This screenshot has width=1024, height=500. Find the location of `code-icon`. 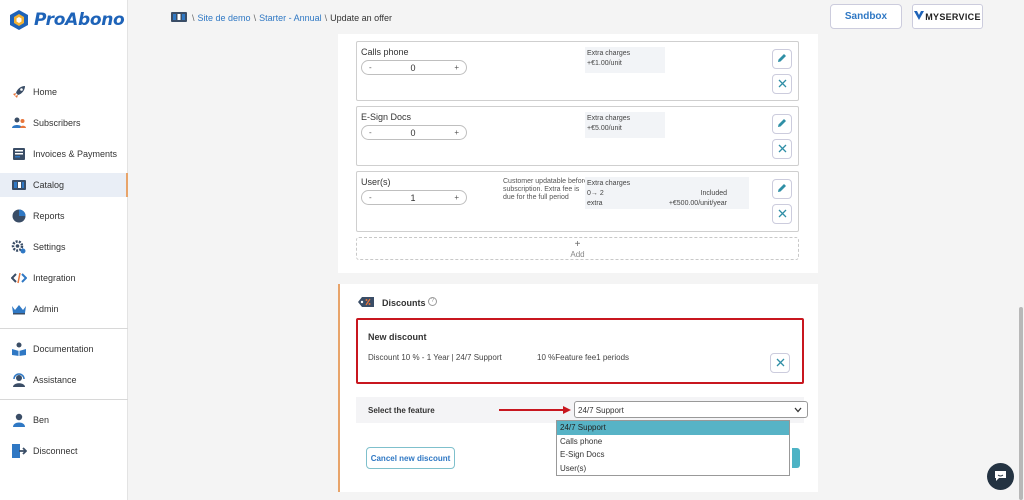

code-icon is located at coordinates (19, 278).